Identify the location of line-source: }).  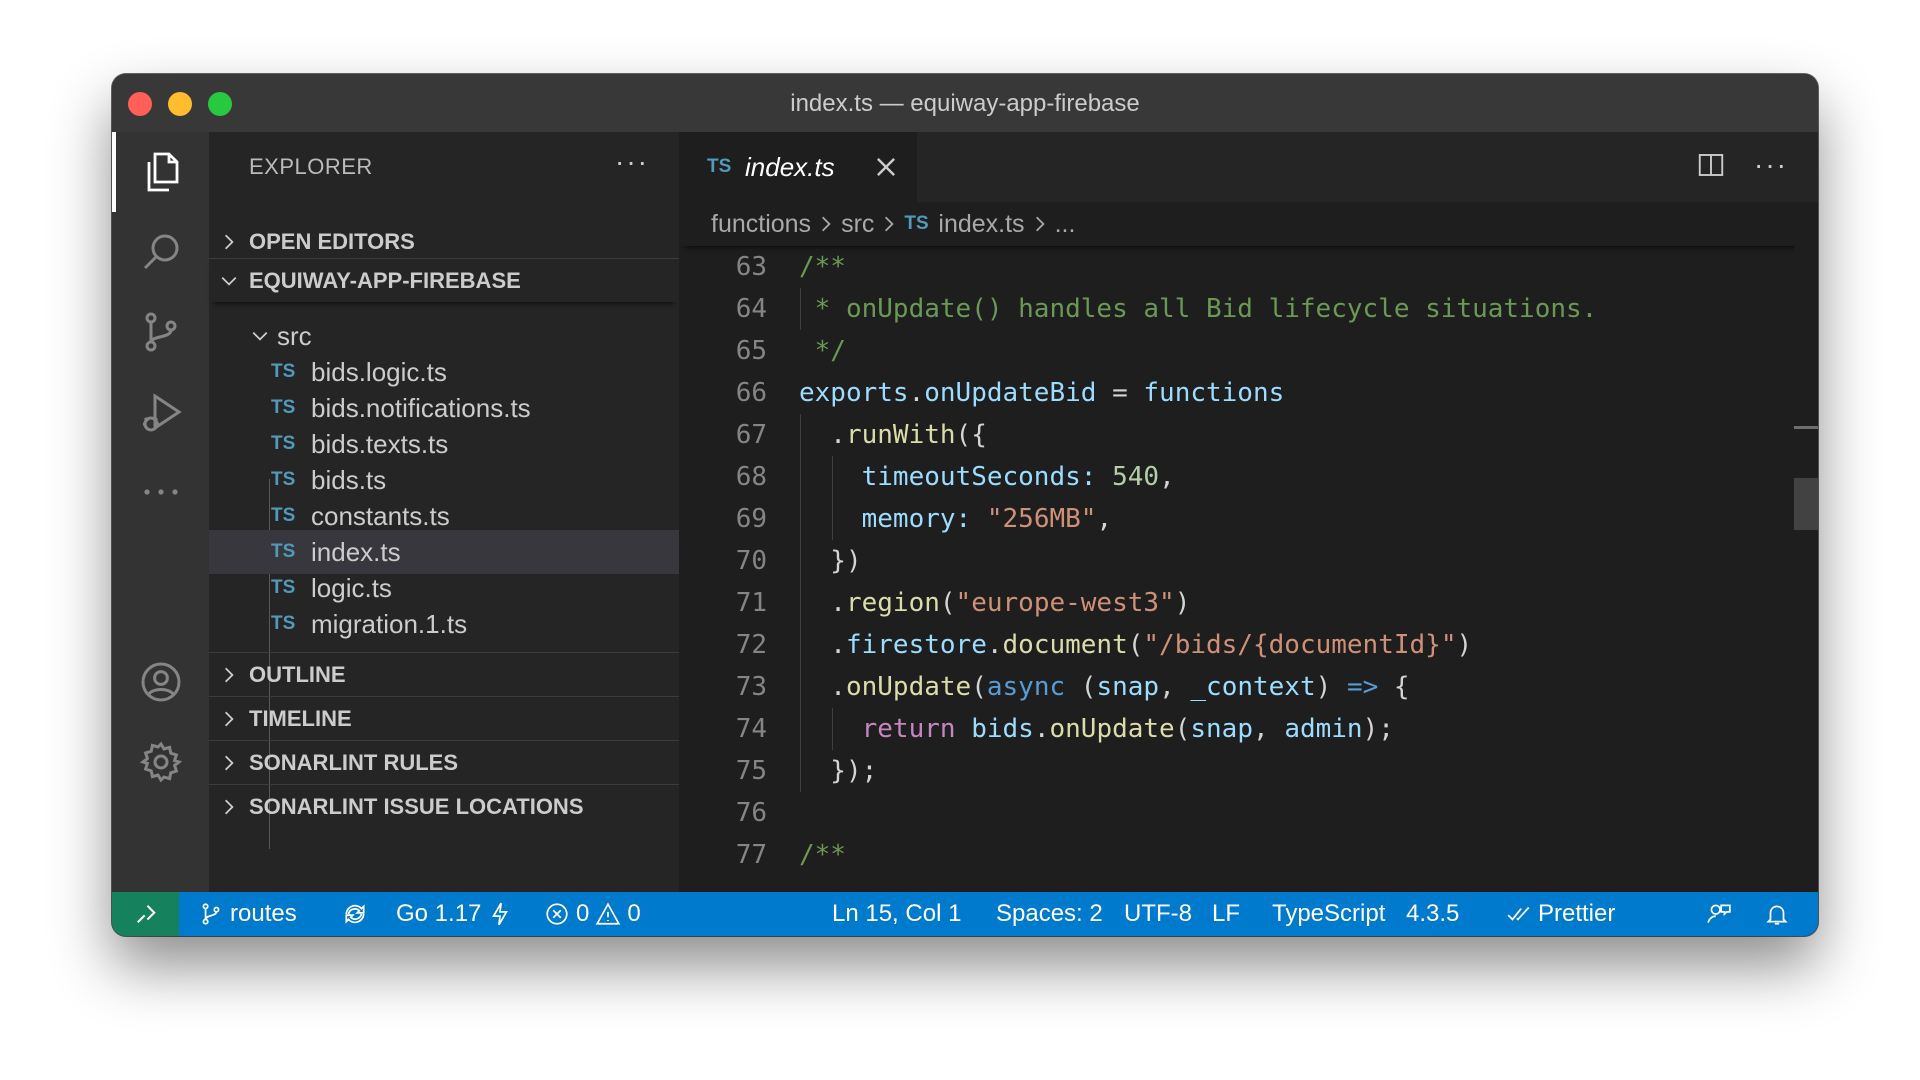
(830, 561).